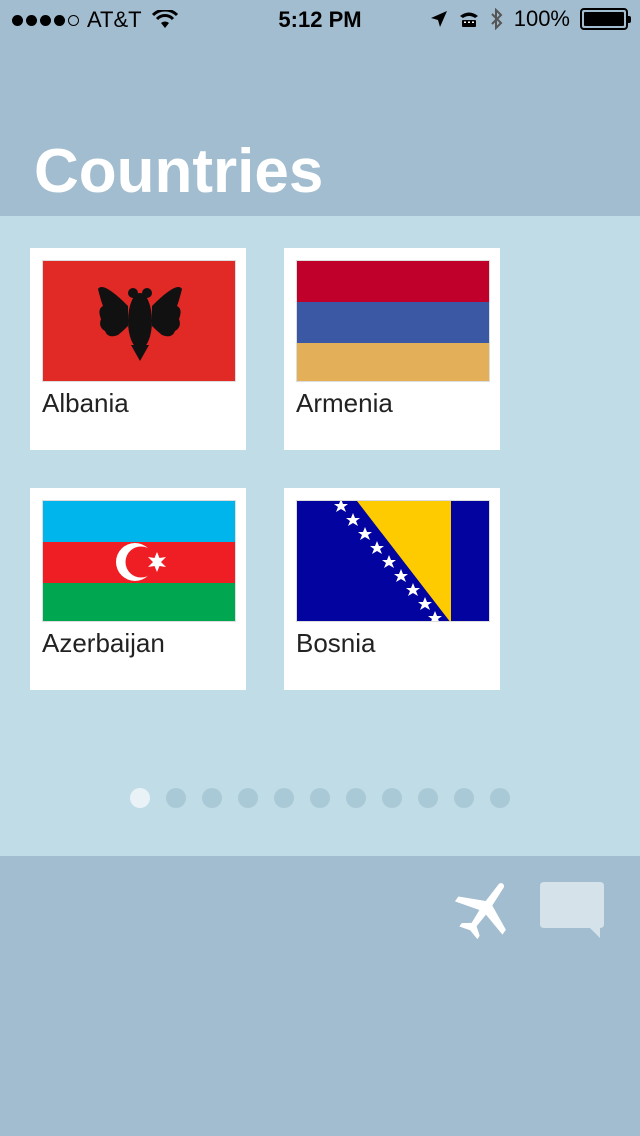  I want to click on country-card-azerbaijan: Azerbaijan, so click(138, 589).